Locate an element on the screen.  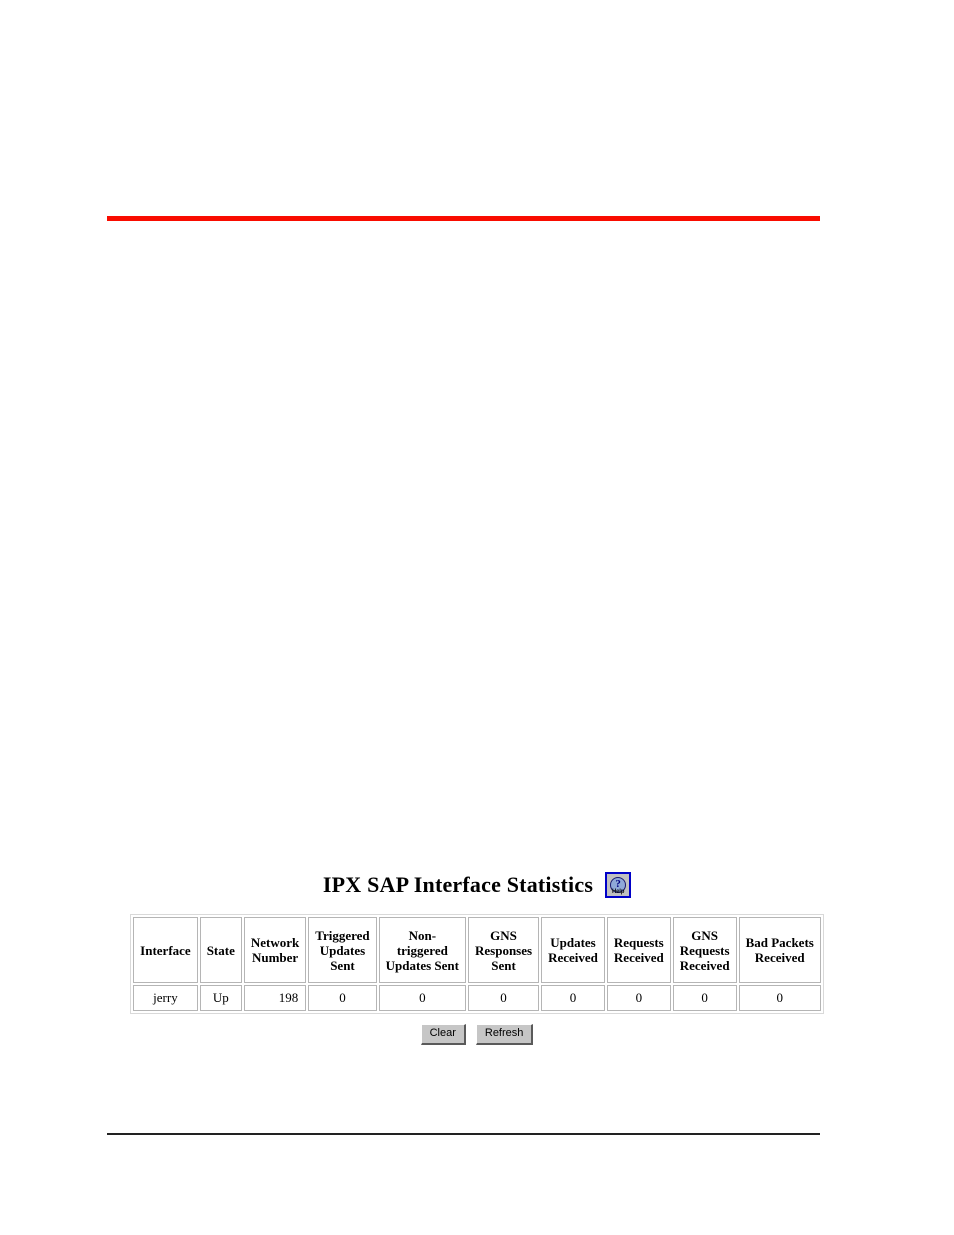
header-line: triggered is located at coordinates (422, 950).